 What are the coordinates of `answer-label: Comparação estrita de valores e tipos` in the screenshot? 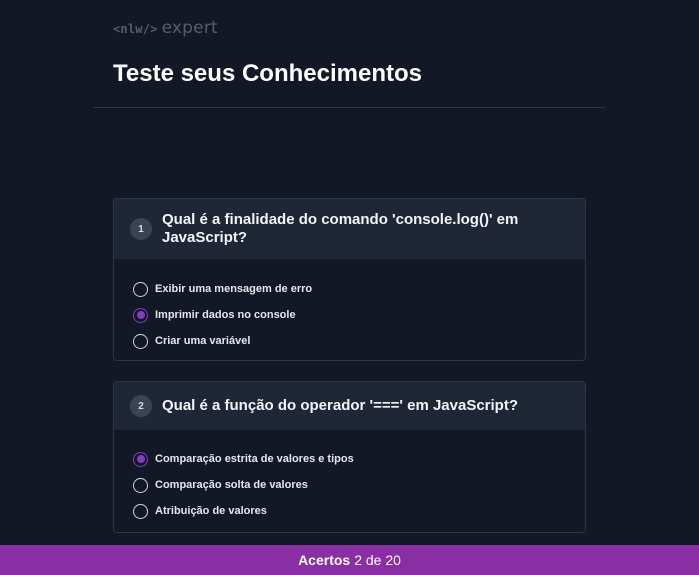 It's located at (254, 459).